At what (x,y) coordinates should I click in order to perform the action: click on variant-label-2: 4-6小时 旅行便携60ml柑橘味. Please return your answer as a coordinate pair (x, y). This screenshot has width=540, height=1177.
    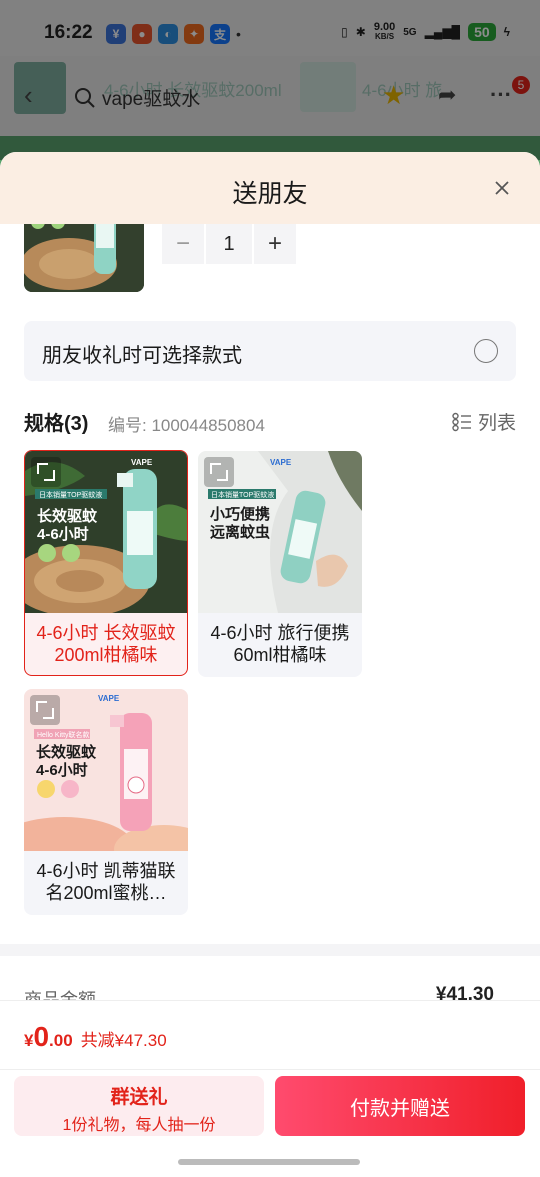
    Looking at the image, I should click on (280, 644).